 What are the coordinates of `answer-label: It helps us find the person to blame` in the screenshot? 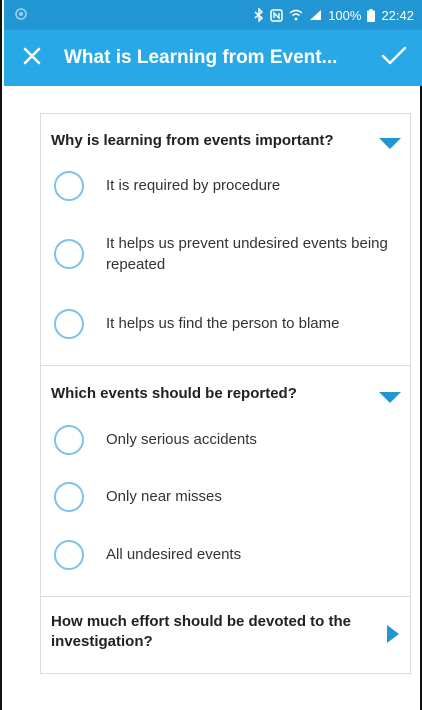 It's located at (223, 323).